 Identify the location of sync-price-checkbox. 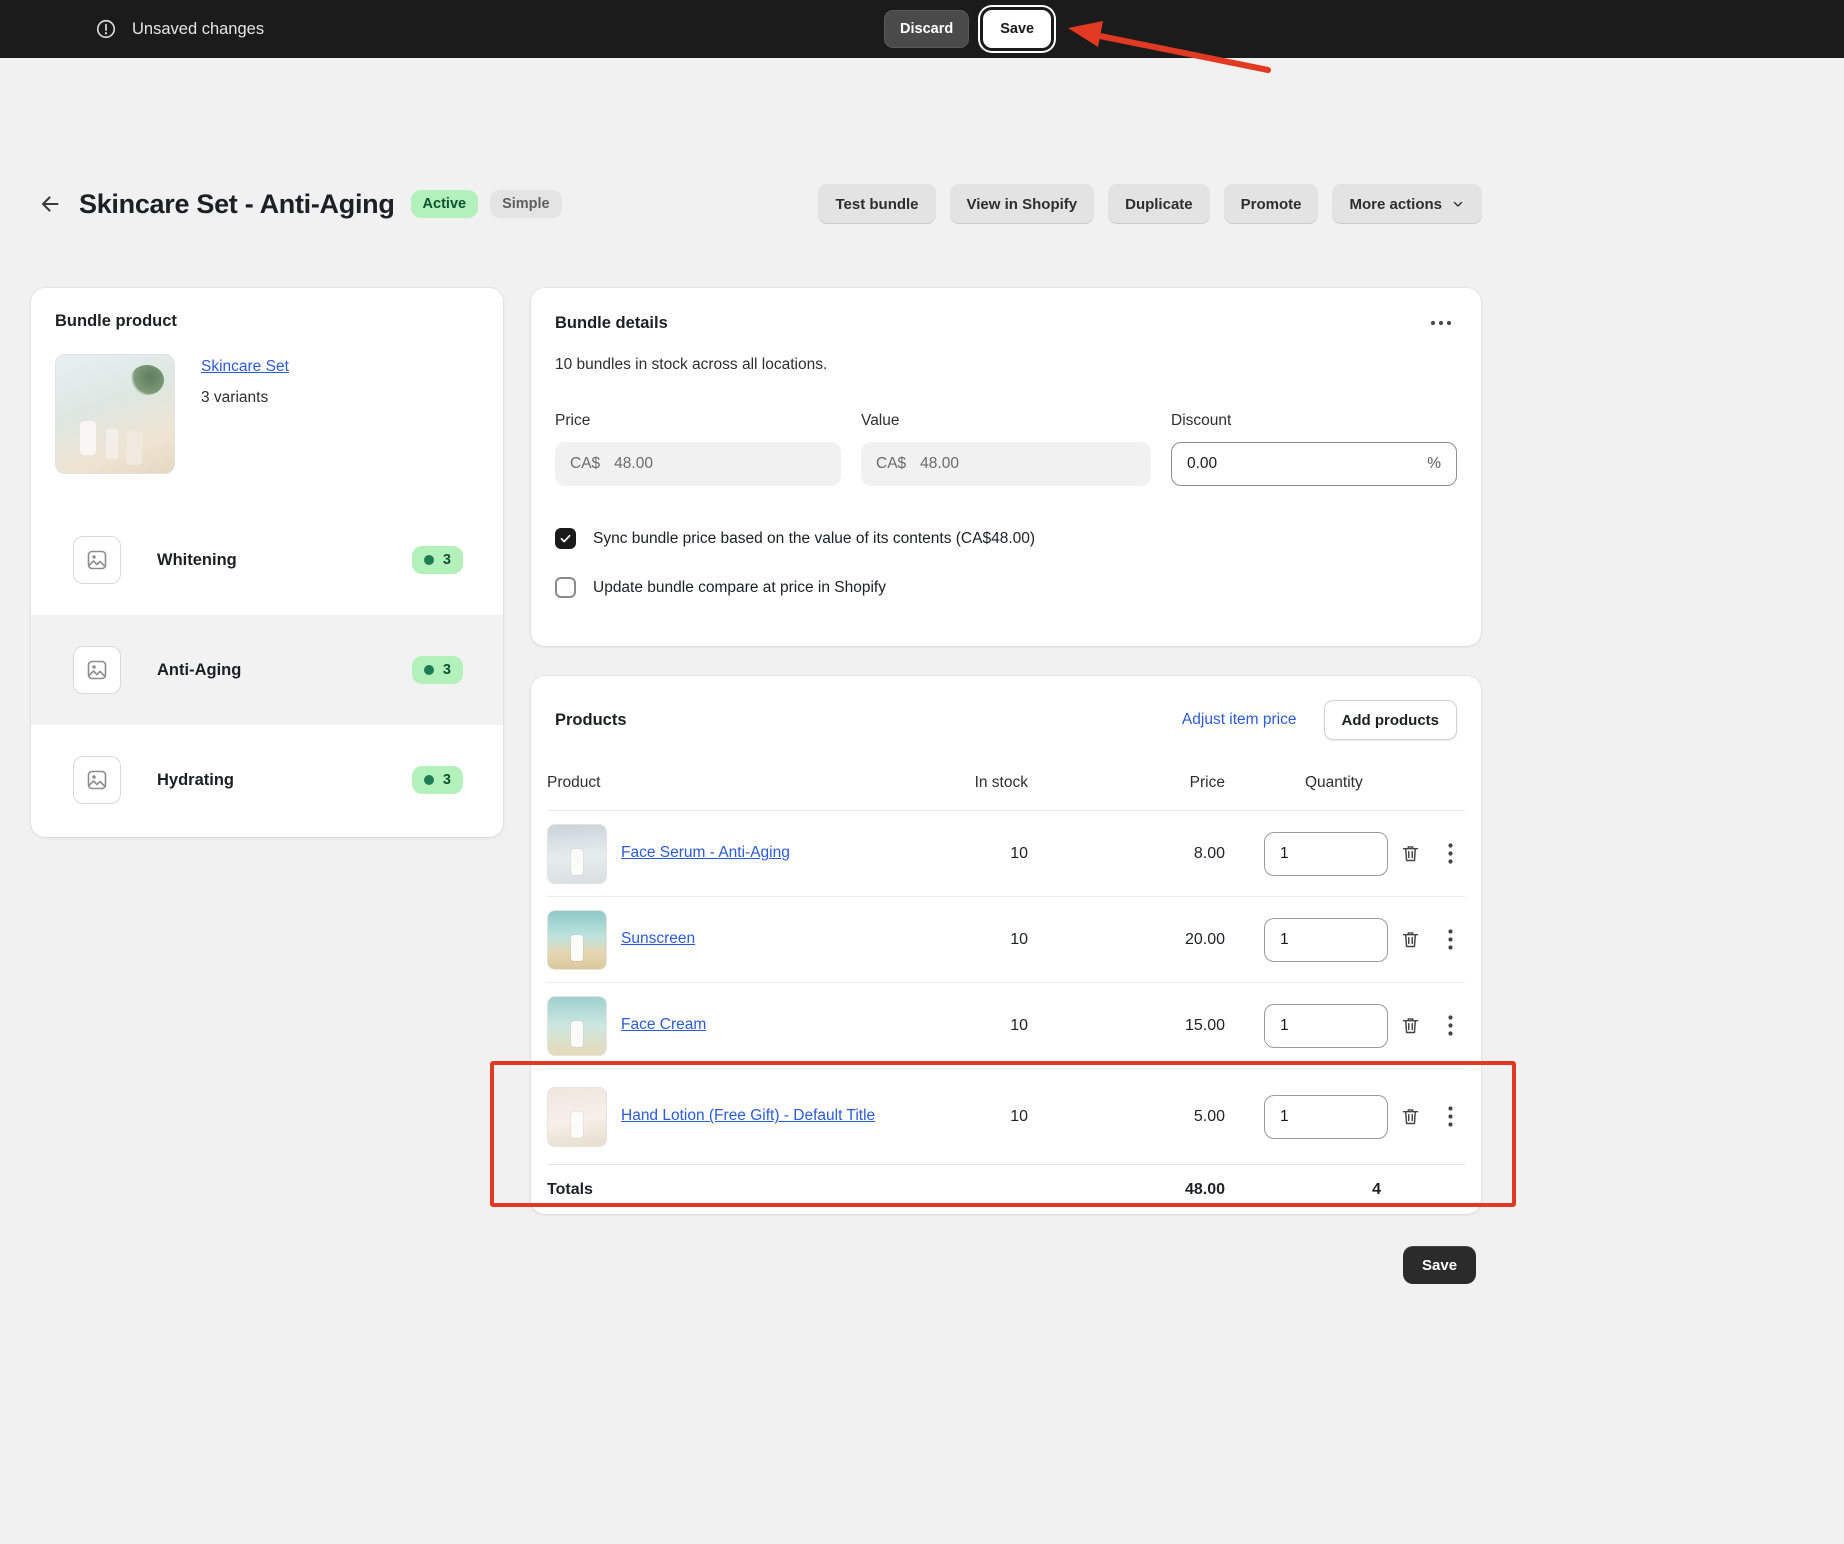
(565, 538).